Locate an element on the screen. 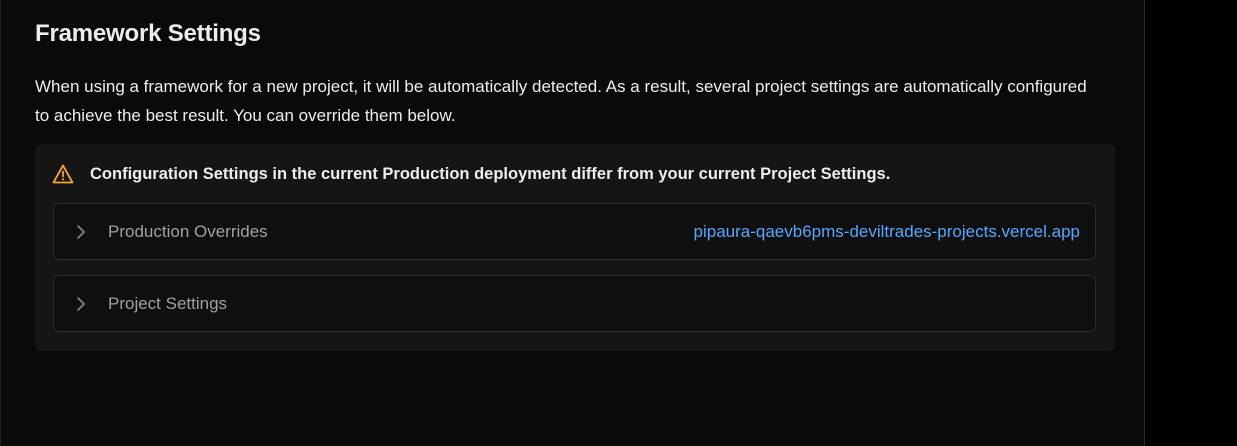  project-settings-row: Project Settings is located at coordinates (574, 303).